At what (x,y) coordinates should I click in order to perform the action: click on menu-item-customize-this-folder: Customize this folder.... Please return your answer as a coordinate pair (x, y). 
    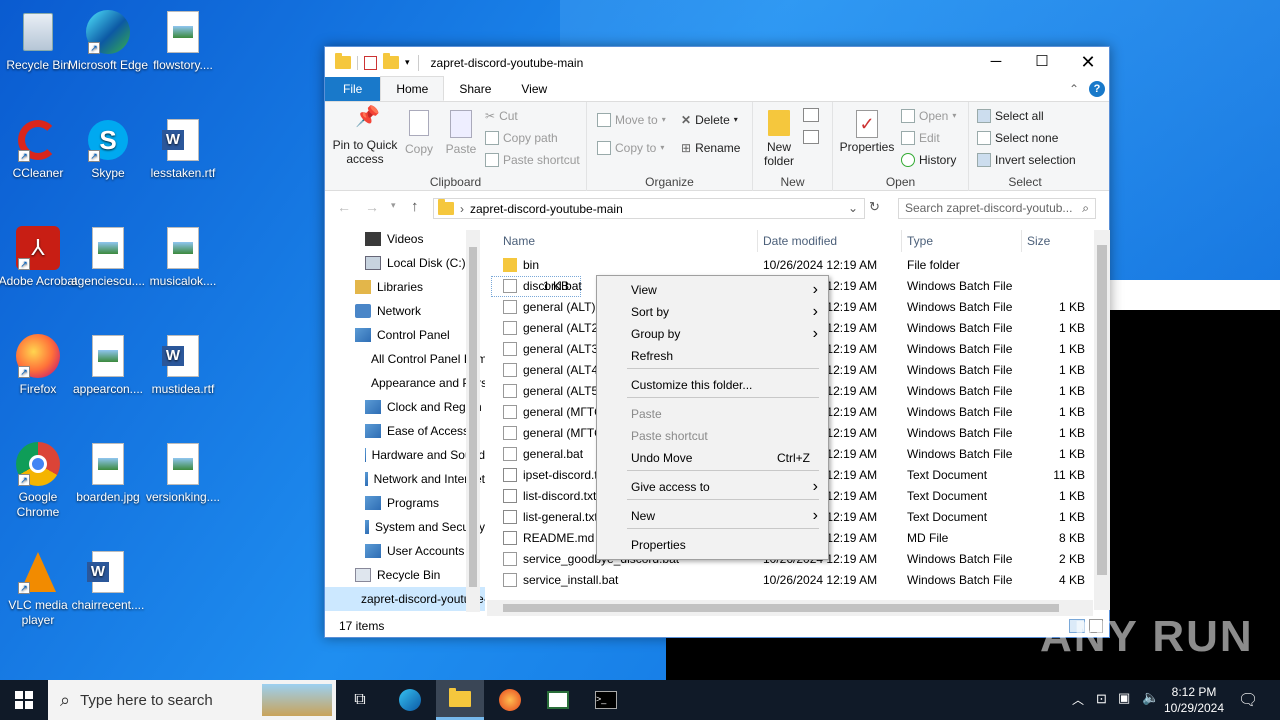
    Looking at the image, I should click on (712, 385).